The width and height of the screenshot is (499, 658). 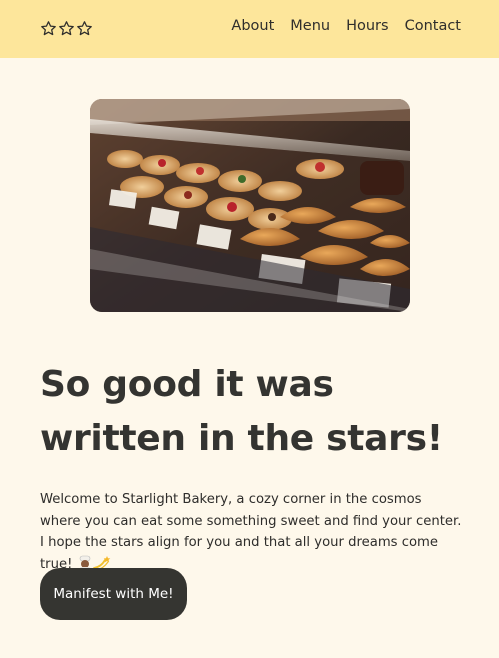 I want to click on logo, so click(x=66, y=28).